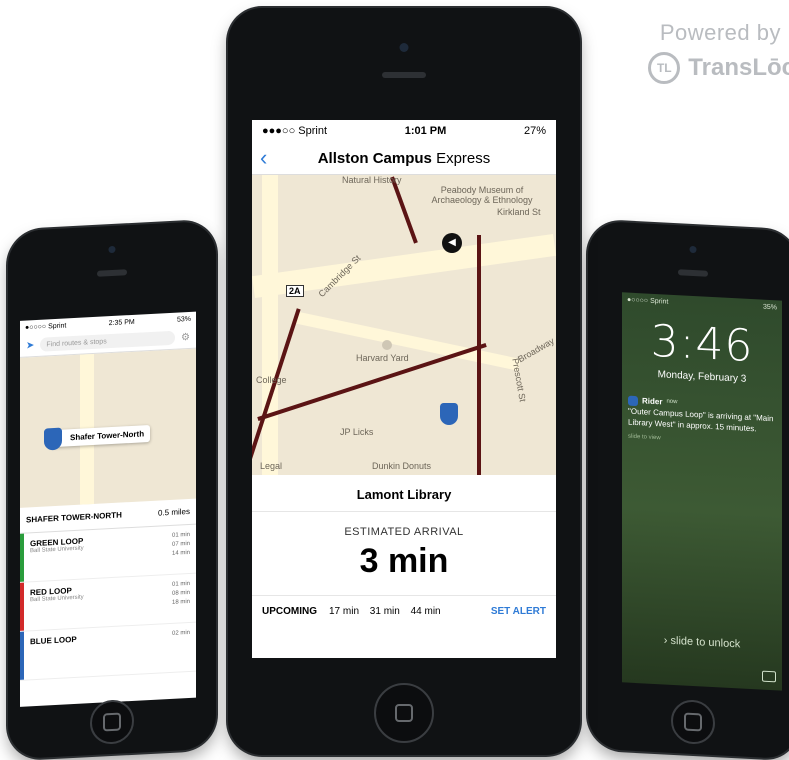 The image size is (789, 760). What do you see at coordinates (702, 344) in the screenshot?
I see `lock-clock: 3:46` at bounding box center [702, 344].